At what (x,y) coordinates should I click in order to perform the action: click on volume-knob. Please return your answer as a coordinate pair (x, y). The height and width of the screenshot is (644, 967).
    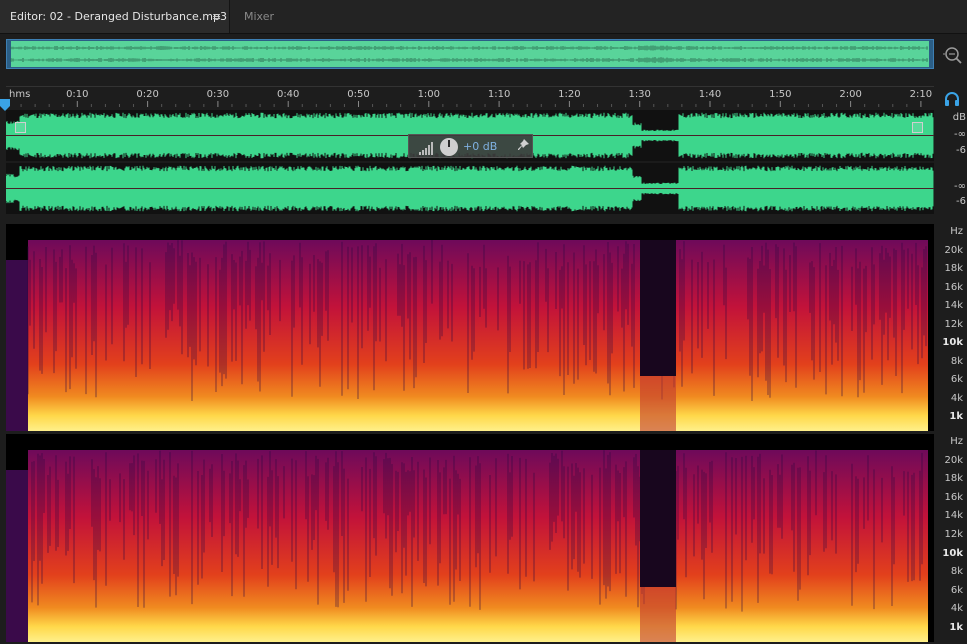
    Looking at the image, I should click on (449, 147).